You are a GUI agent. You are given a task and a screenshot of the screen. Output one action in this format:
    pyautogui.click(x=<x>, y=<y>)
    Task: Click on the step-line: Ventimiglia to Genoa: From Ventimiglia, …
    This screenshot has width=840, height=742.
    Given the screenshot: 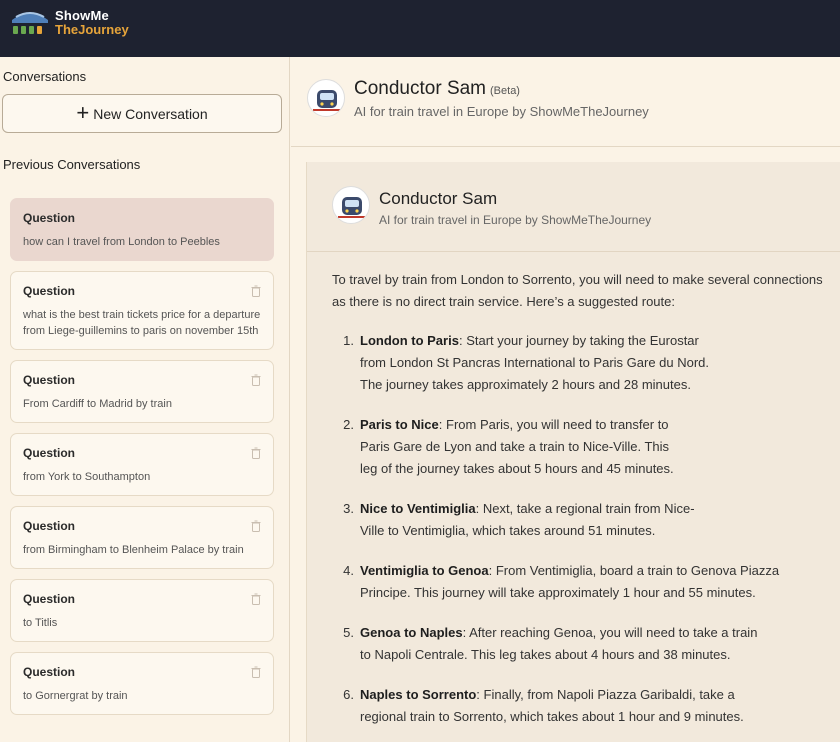 What is the action you would take?
    pyautogui.click(x=570, y=570)
    